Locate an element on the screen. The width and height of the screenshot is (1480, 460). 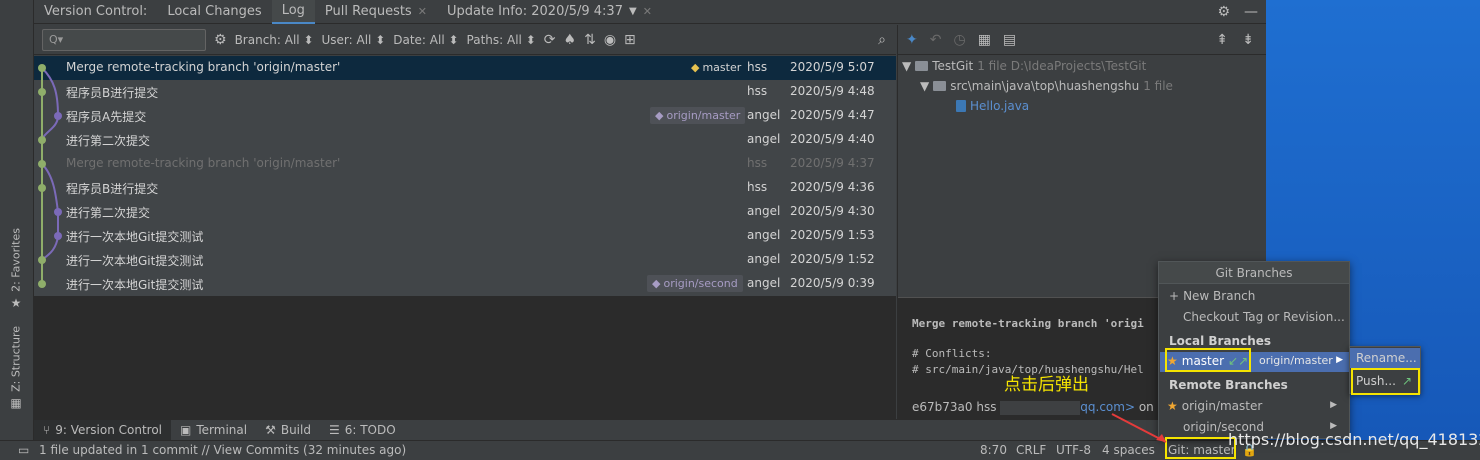
tree-folder-node: ▼ src\main\java\top\huashengshu 1 file is located at coordinates (1046, 86).